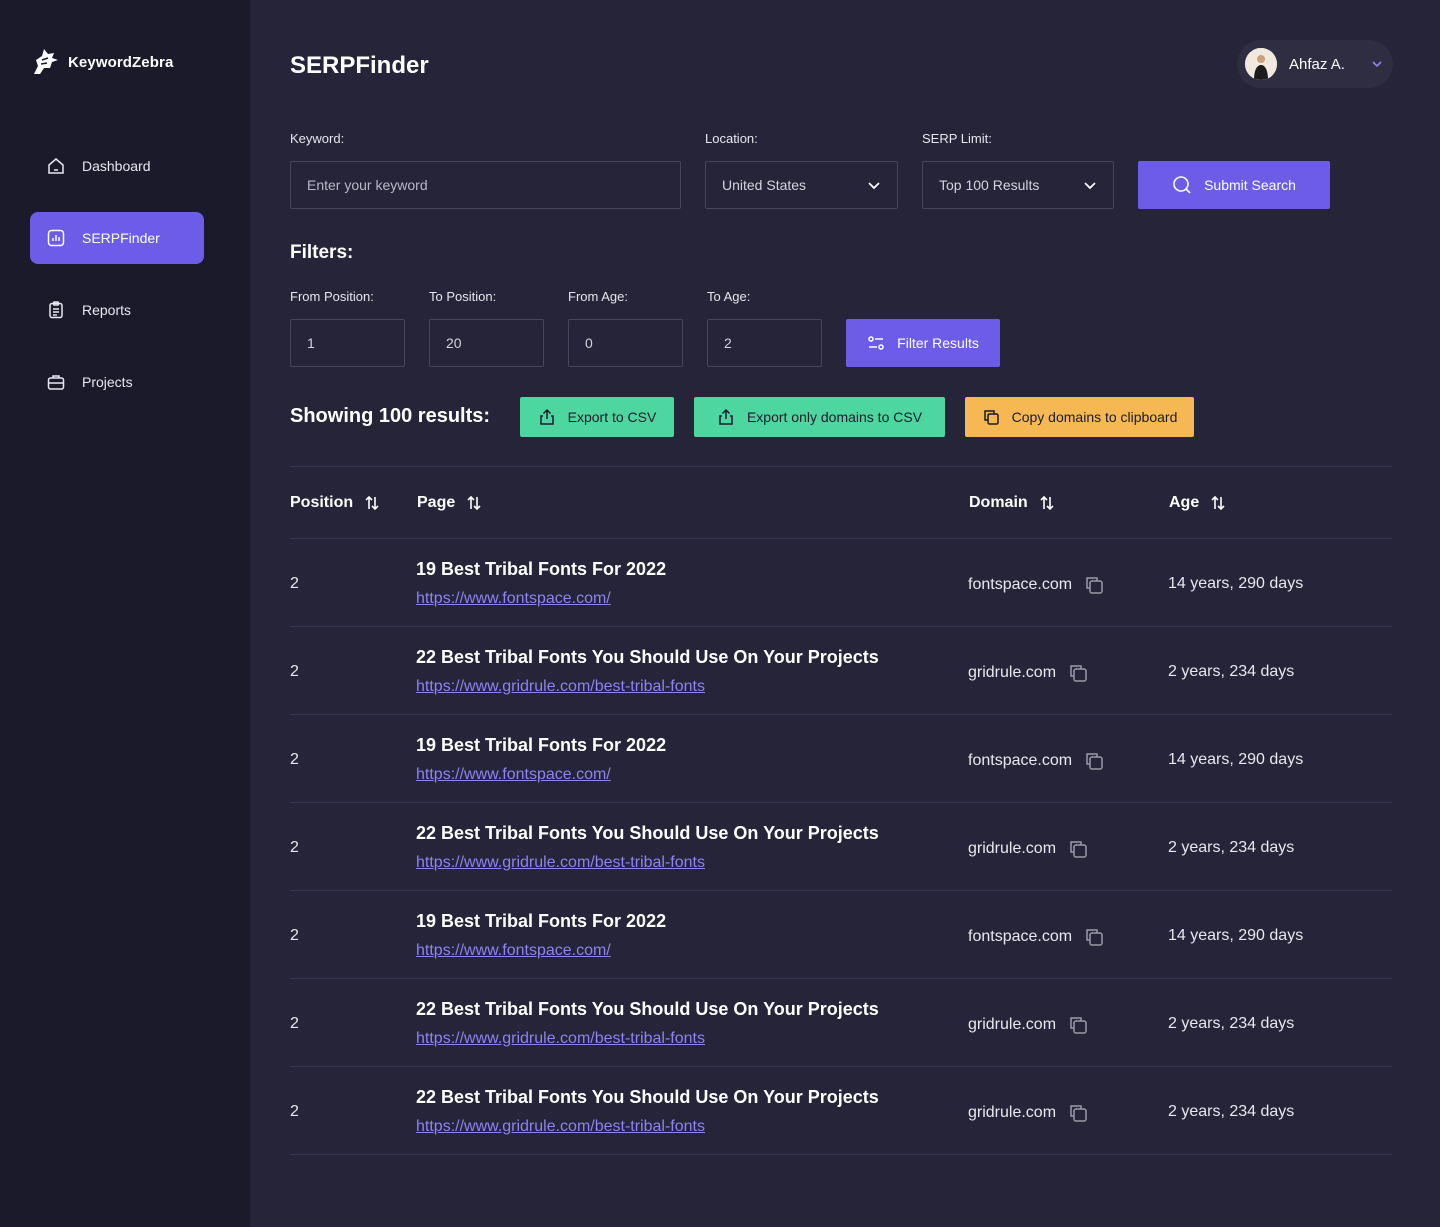  What do you see at coordinates (121, 238) in the screenshot?
I see `sidebar-item-label: SERPFinder` at bounding box center [121, 238].